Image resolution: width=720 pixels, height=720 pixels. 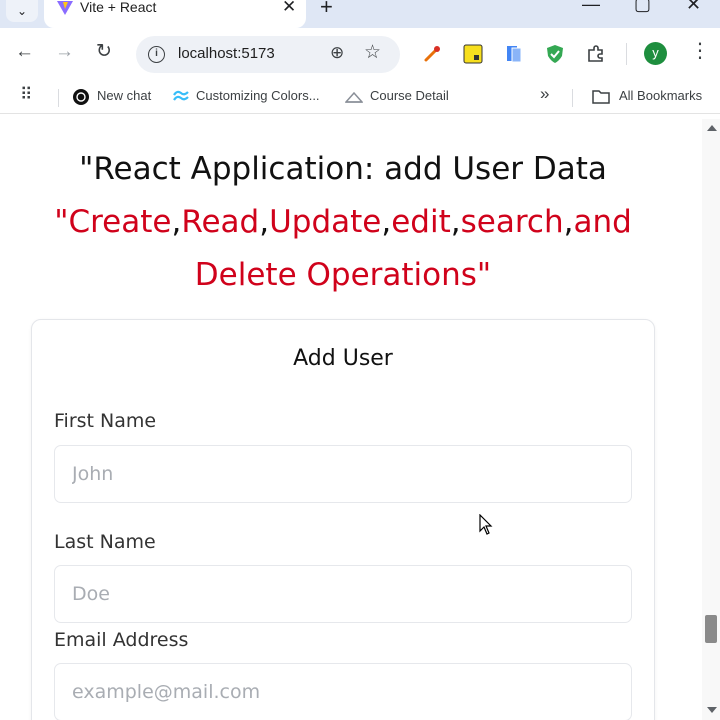 I want to click on heading-line-1: "React Application: add User Data, so click(x=343, y=169).